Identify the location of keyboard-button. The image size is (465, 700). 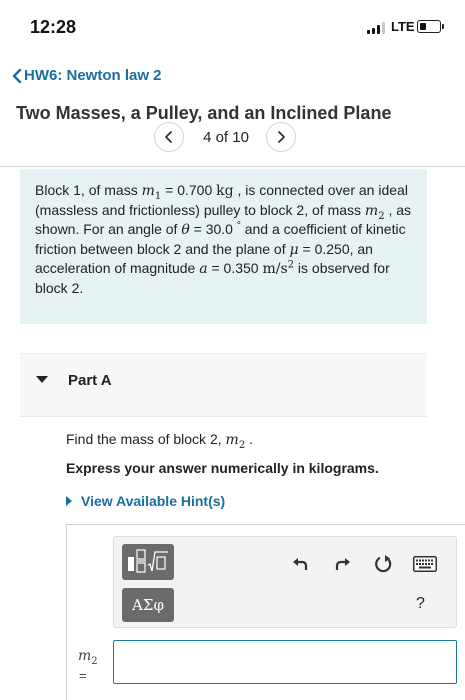
(425, 564).